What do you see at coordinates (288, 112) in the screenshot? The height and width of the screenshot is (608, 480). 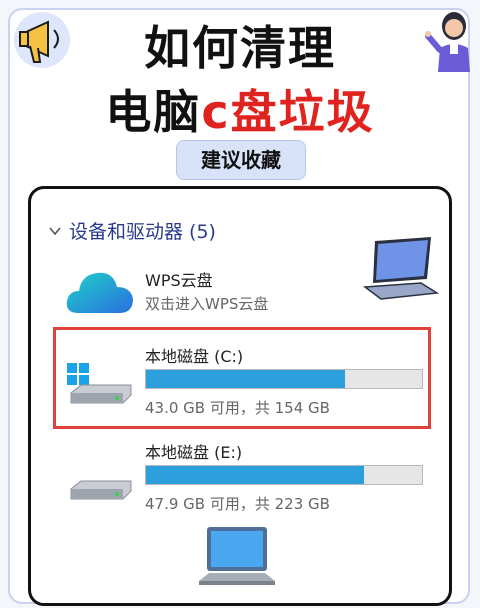 I see `title-line-2-highlight: c盘垃圾` at bounding box center [288, 112].